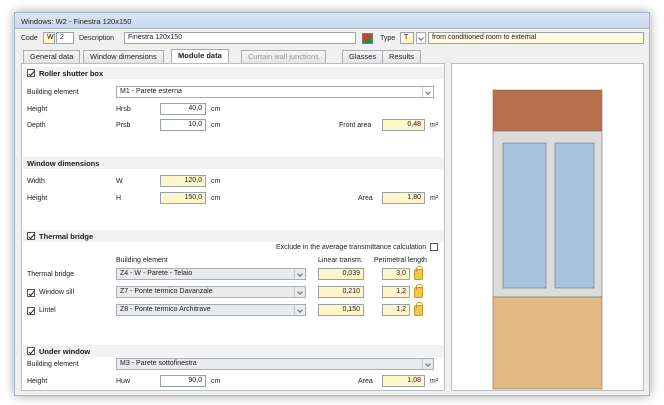 This screenshot has height=405, width=664. Describe the element at coordinates (396, 310) in the screenshot. I see `lintel-length-value: 1,2` at that location.